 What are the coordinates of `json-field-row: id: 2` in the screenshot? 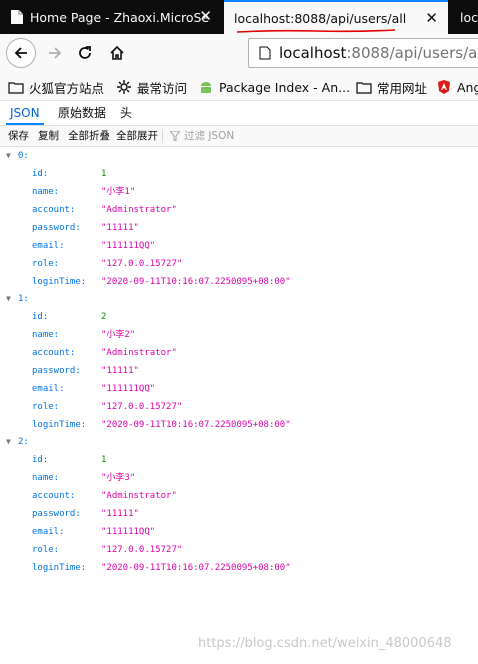 It's located at (239, 317).